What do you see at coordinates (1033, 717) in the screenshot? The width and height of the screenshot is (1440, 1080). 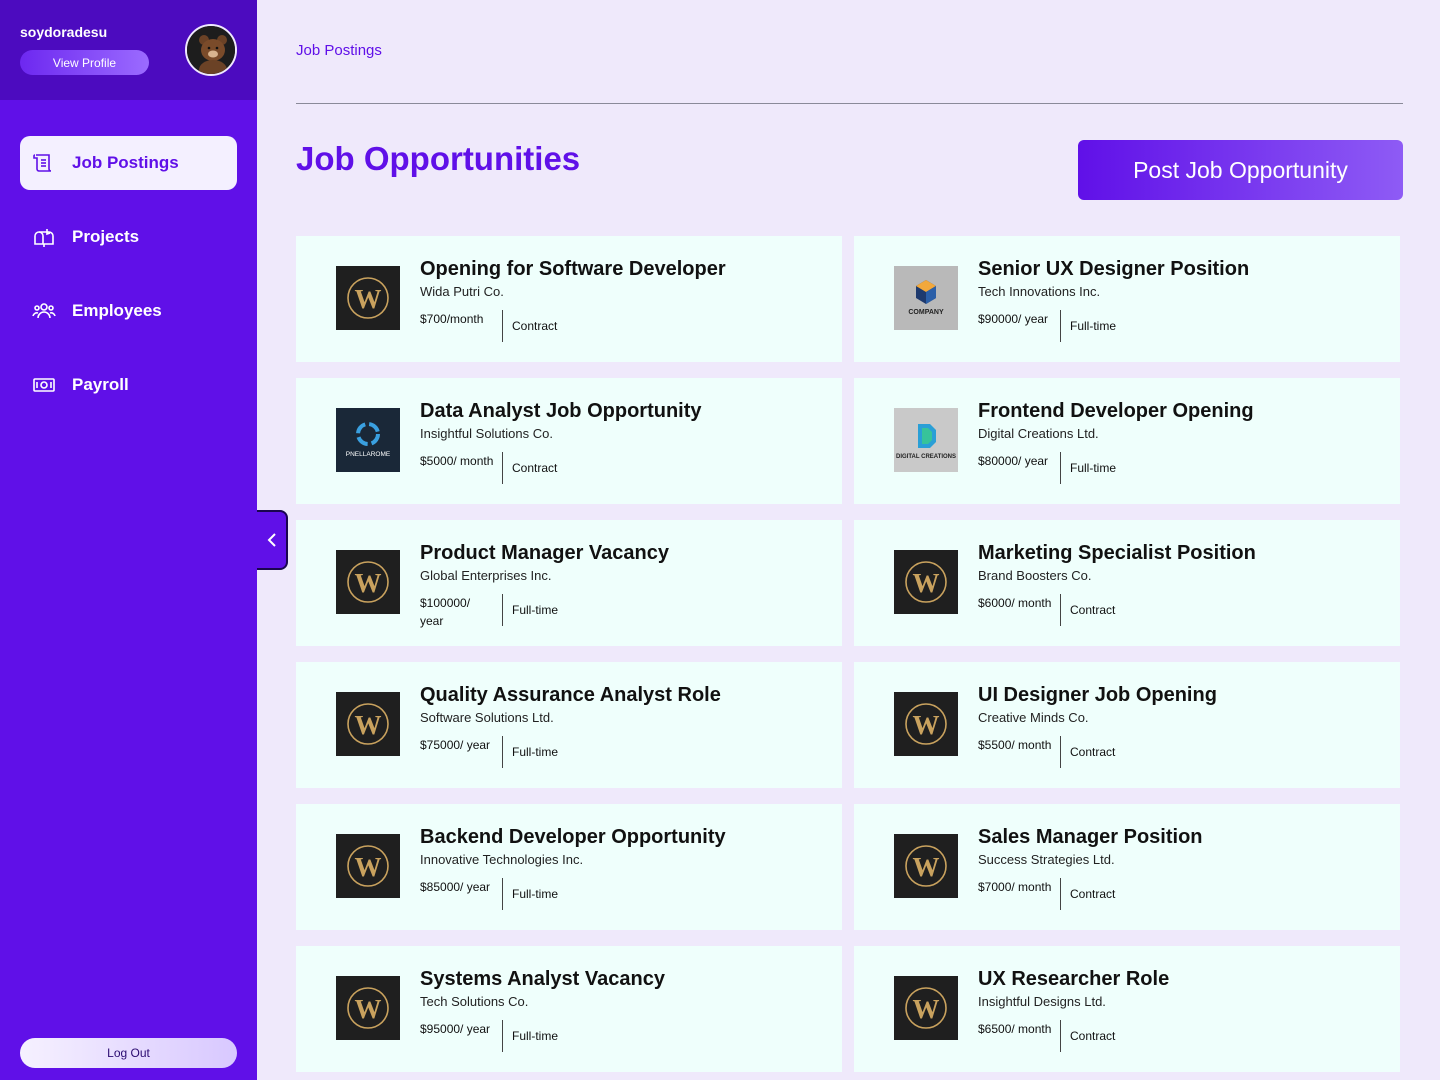 I see `company-name: Creative Minds Co.` at bounding box center [1033, 717].